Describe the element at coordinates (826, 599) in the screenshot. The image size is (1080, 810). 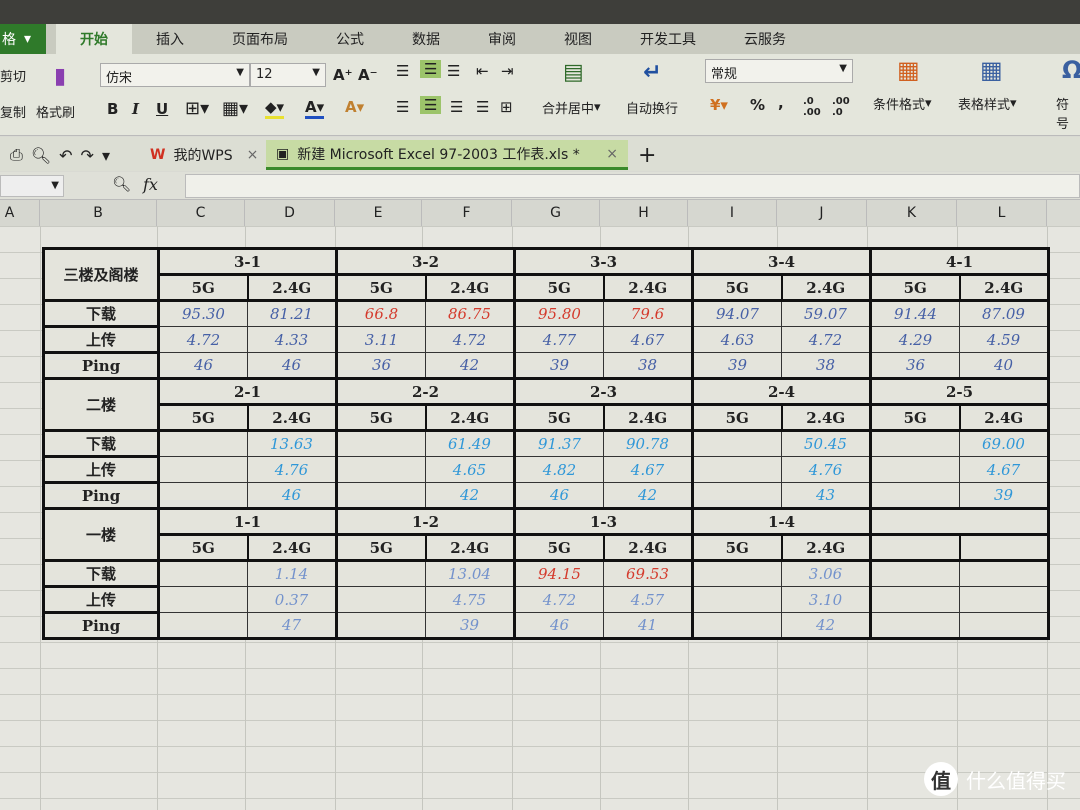
I see `value-cell: 3.10` at that location.